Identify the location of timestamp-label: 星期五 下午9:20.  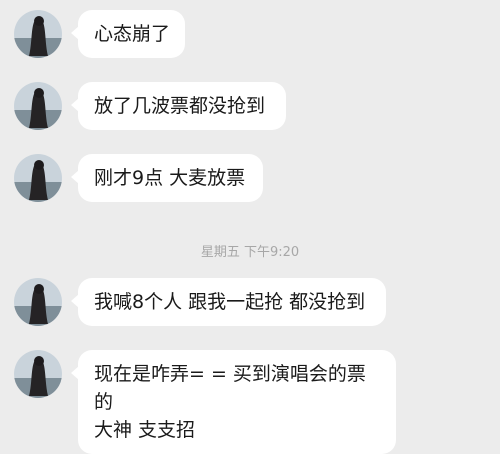
(250, 252).